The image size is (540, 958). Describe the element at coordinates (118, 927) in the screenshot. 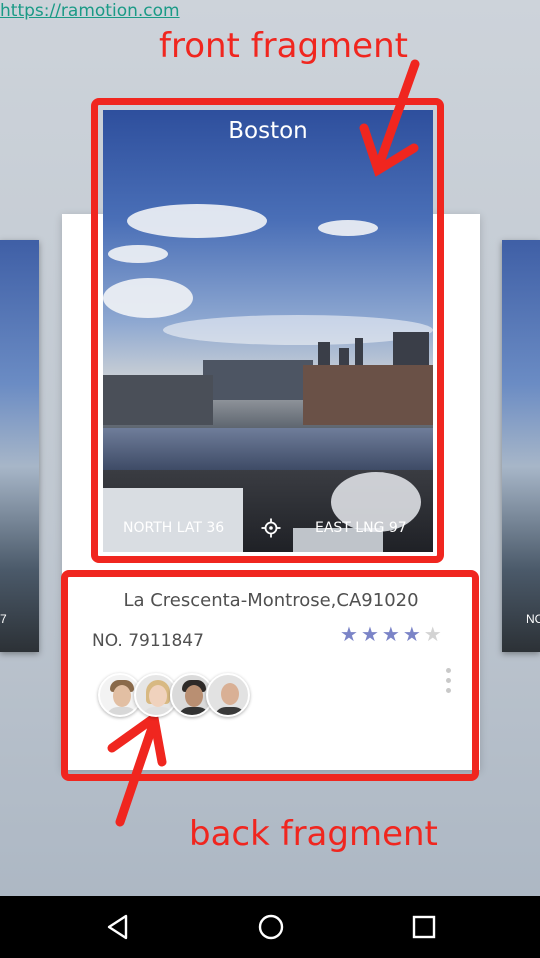

I see `triangle-back-icon` at that location.